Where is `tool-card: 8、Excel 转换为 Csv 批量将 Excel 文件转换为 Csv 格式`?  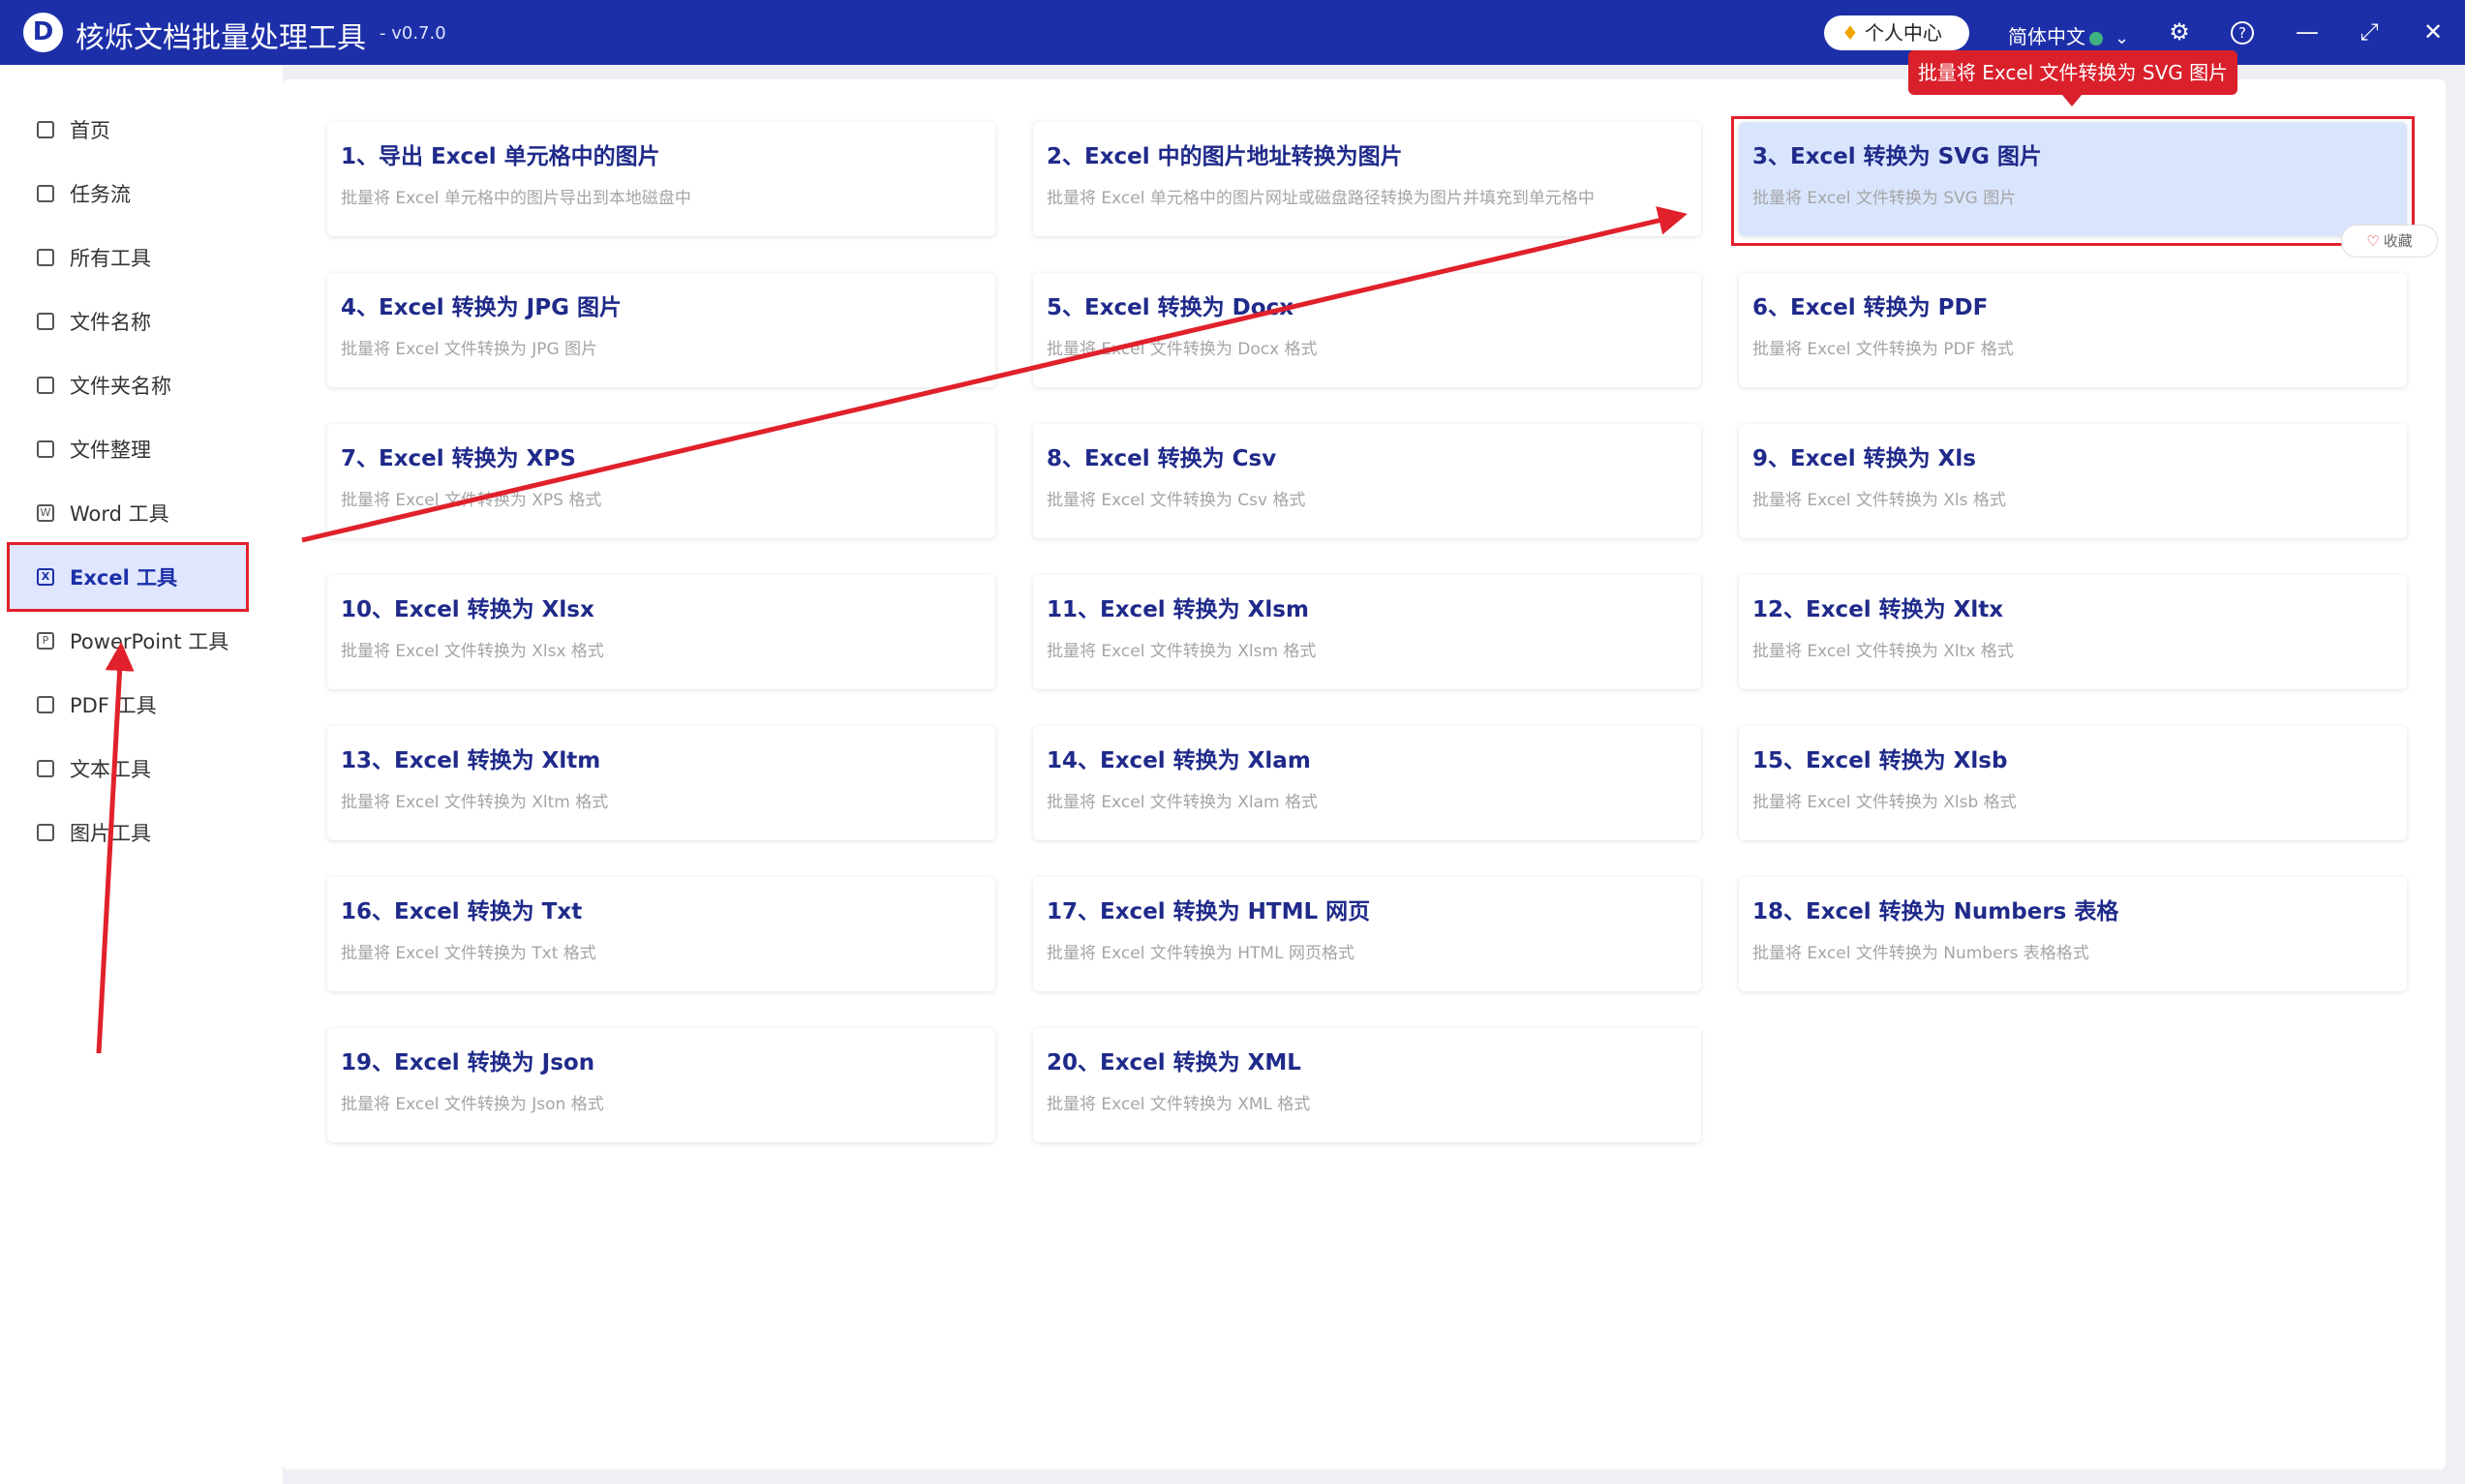 tool-card: 8、Excel 转换为 Csv 批量将 Excel 文件转换为 Csv 格式 is located at coordinates (1367, 481).